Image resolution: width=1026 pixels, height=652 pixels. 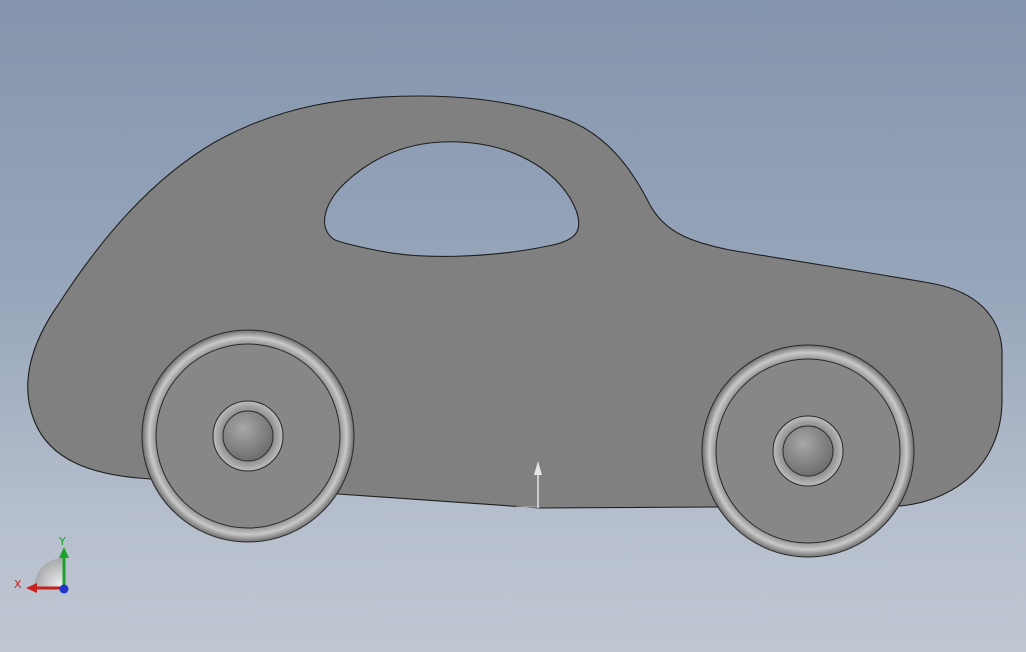 I want to click on triad-plane-icon, so click(x=49, y=573).